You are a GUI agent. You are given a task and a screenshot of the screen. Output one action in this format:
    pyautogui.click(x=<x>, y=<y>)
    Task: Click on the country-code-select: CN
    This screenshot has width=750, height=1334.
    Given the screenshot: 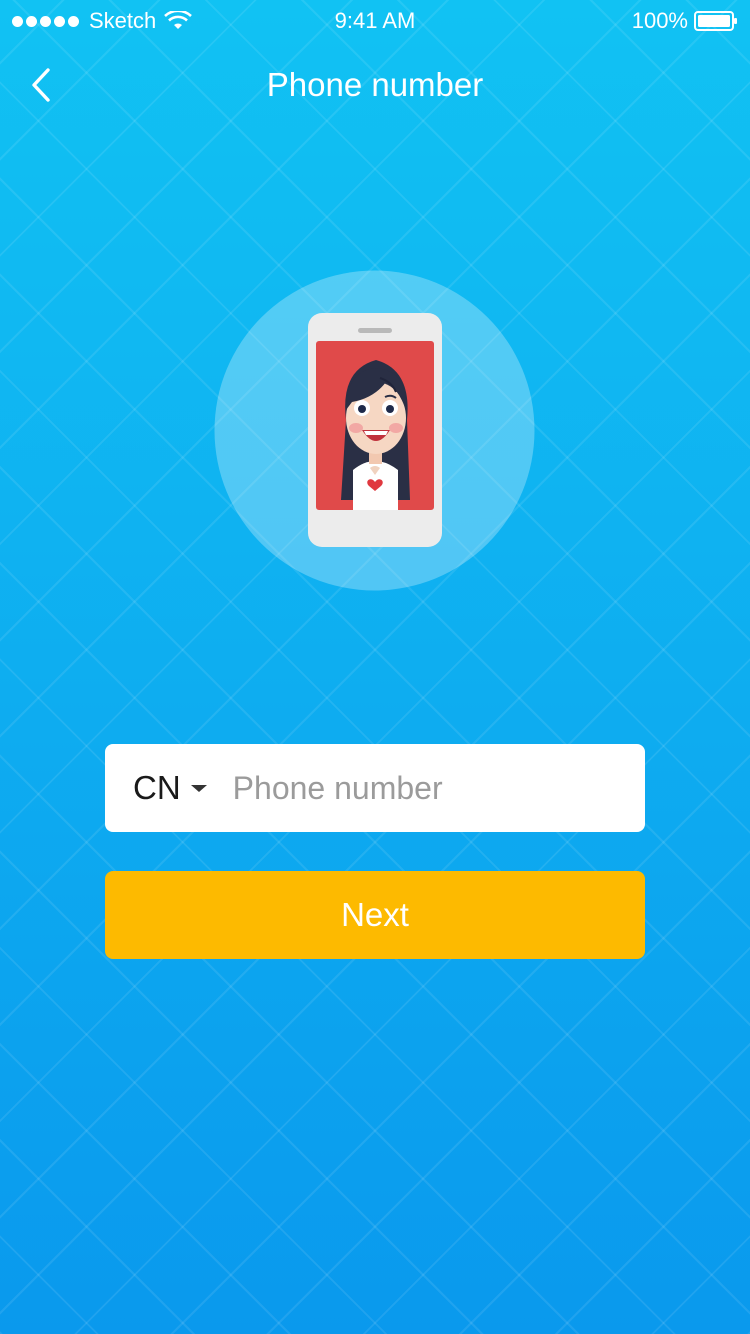 What is the action you would take?
    pyautogui.click(x=156, y=788)
    